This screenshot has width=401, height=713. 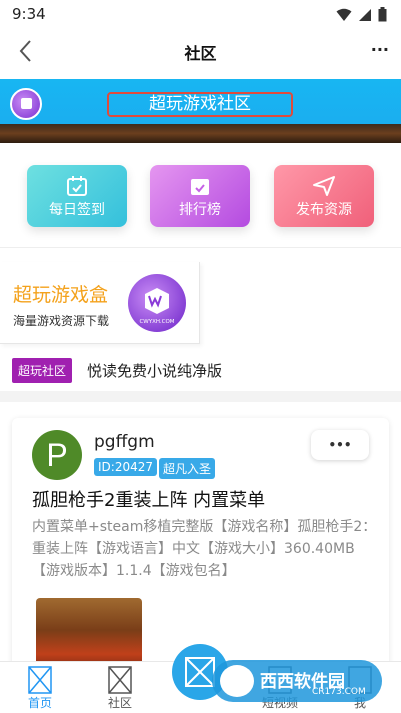 What do you see at coordinates (26, 104) in the screenshot?
I see `app-logo-icon` at bounding box center [26, 104].